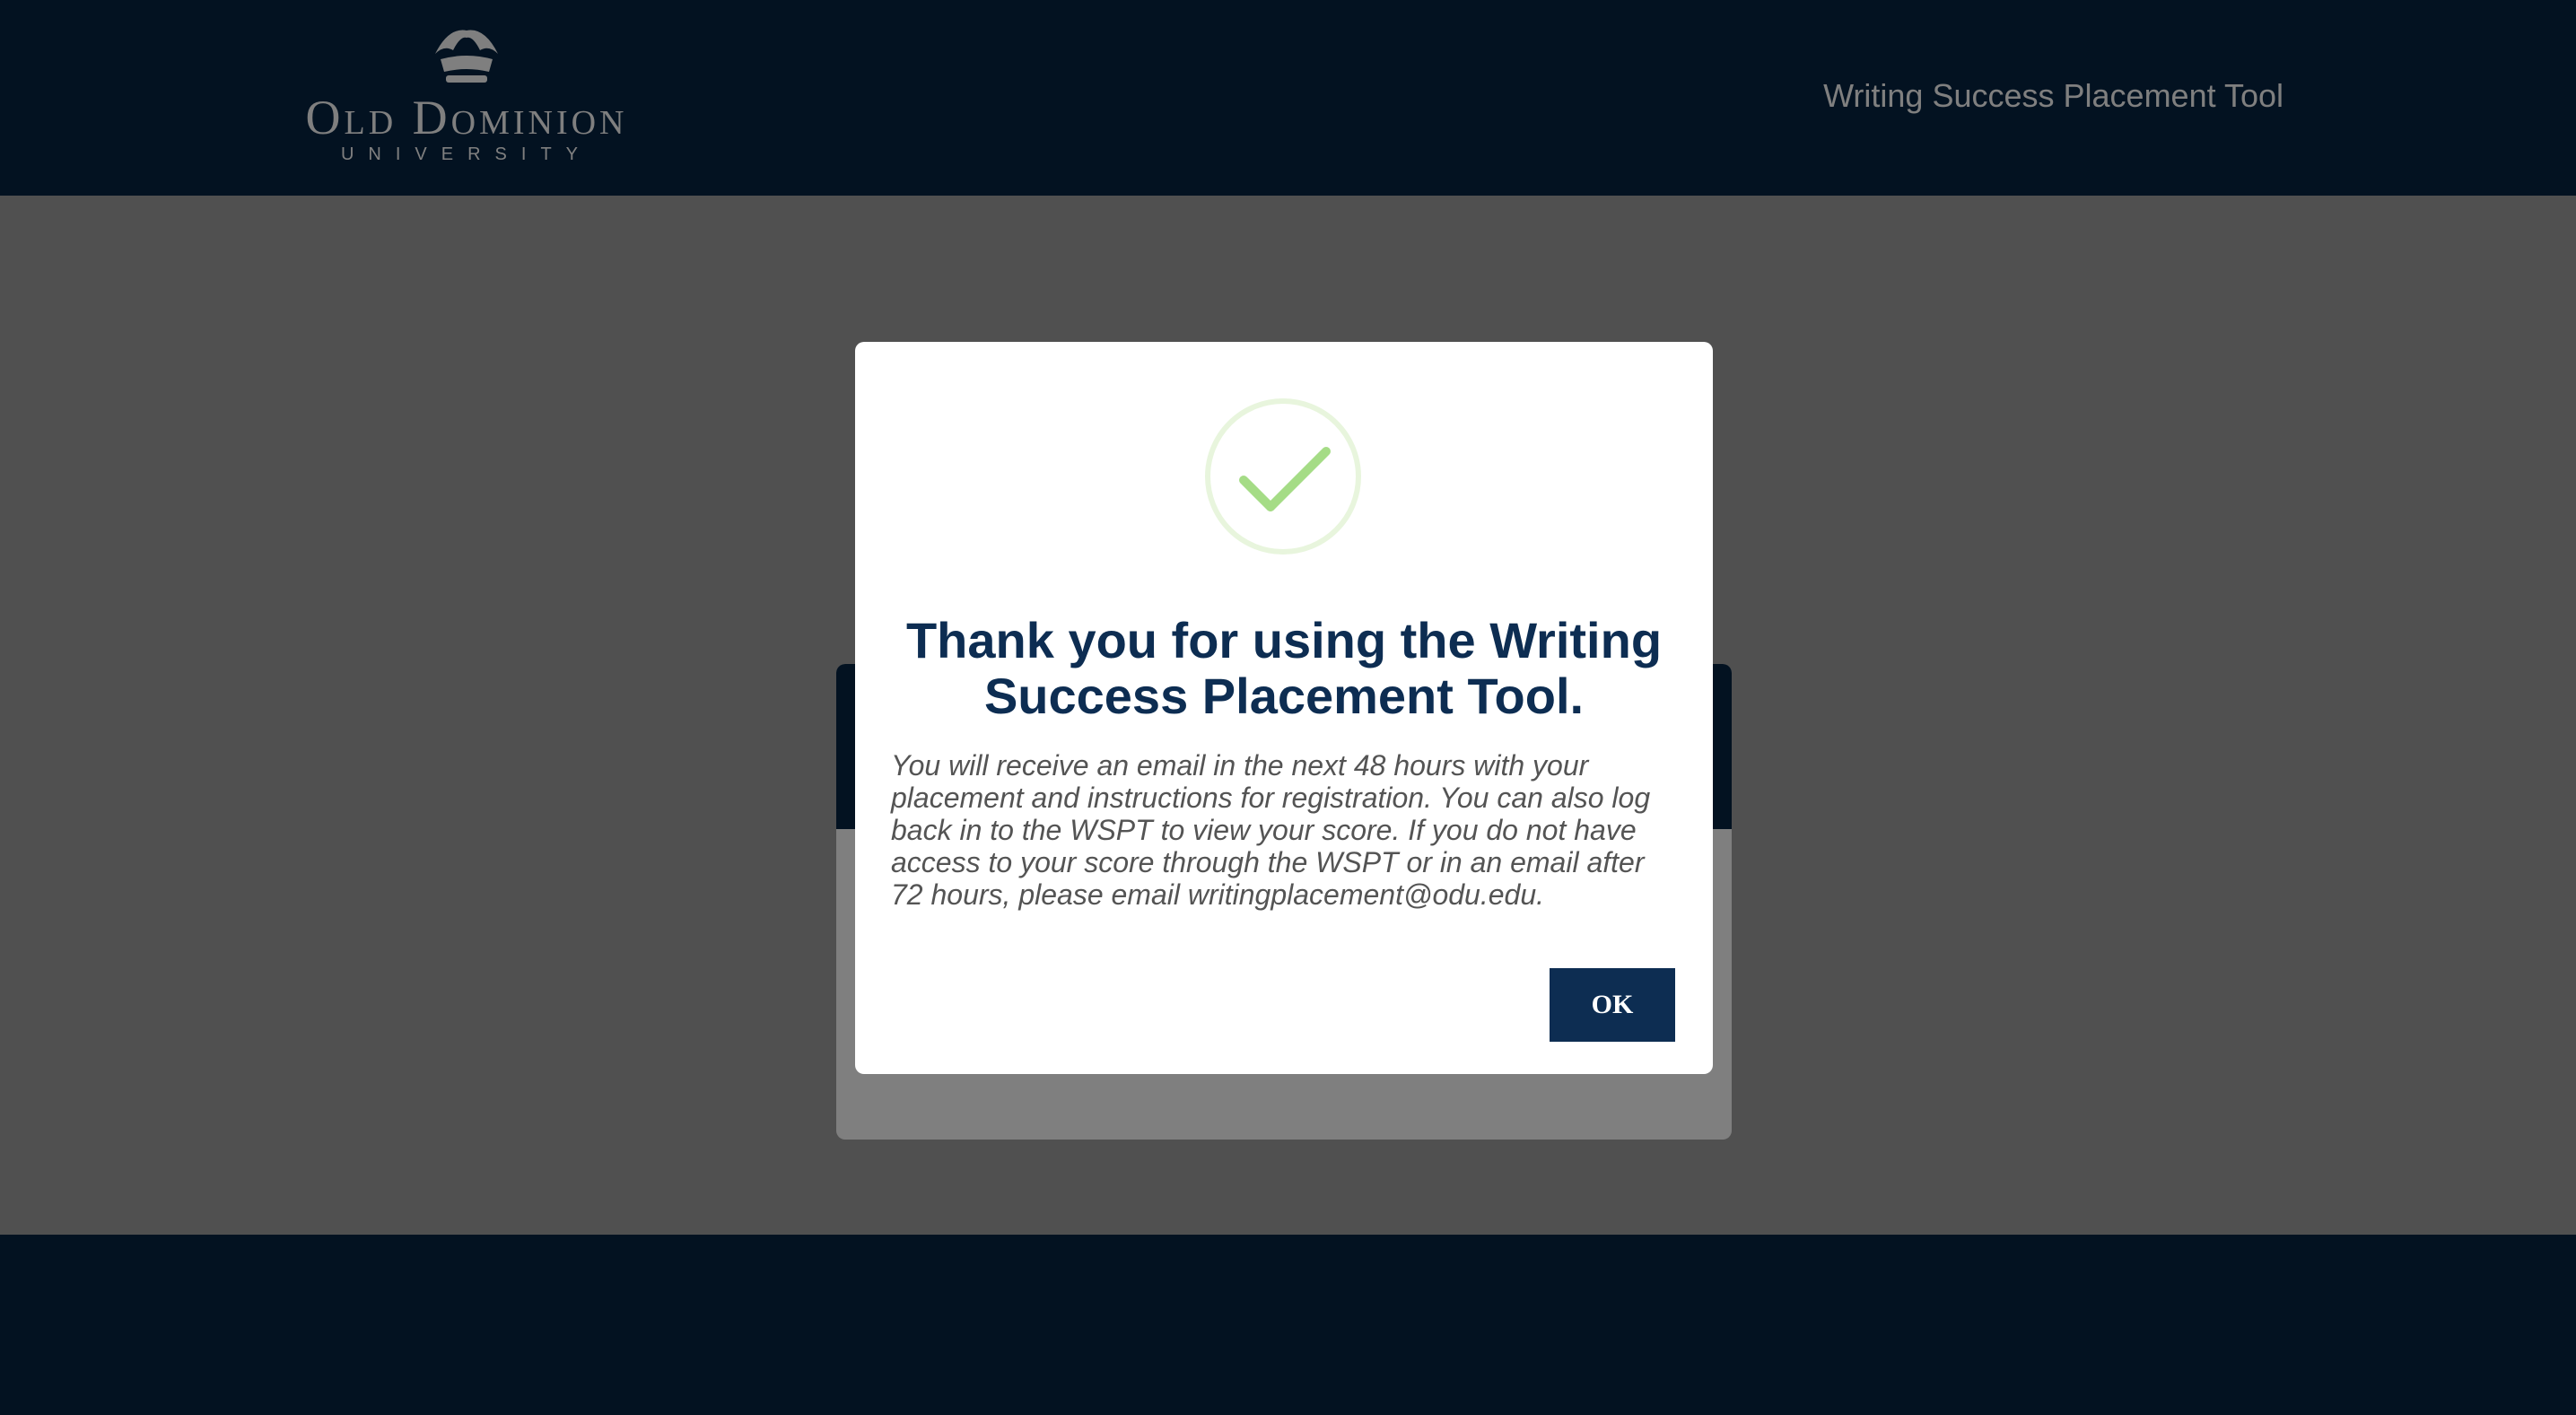  I want to click on ok-button: OK, so click(1613, 1005).